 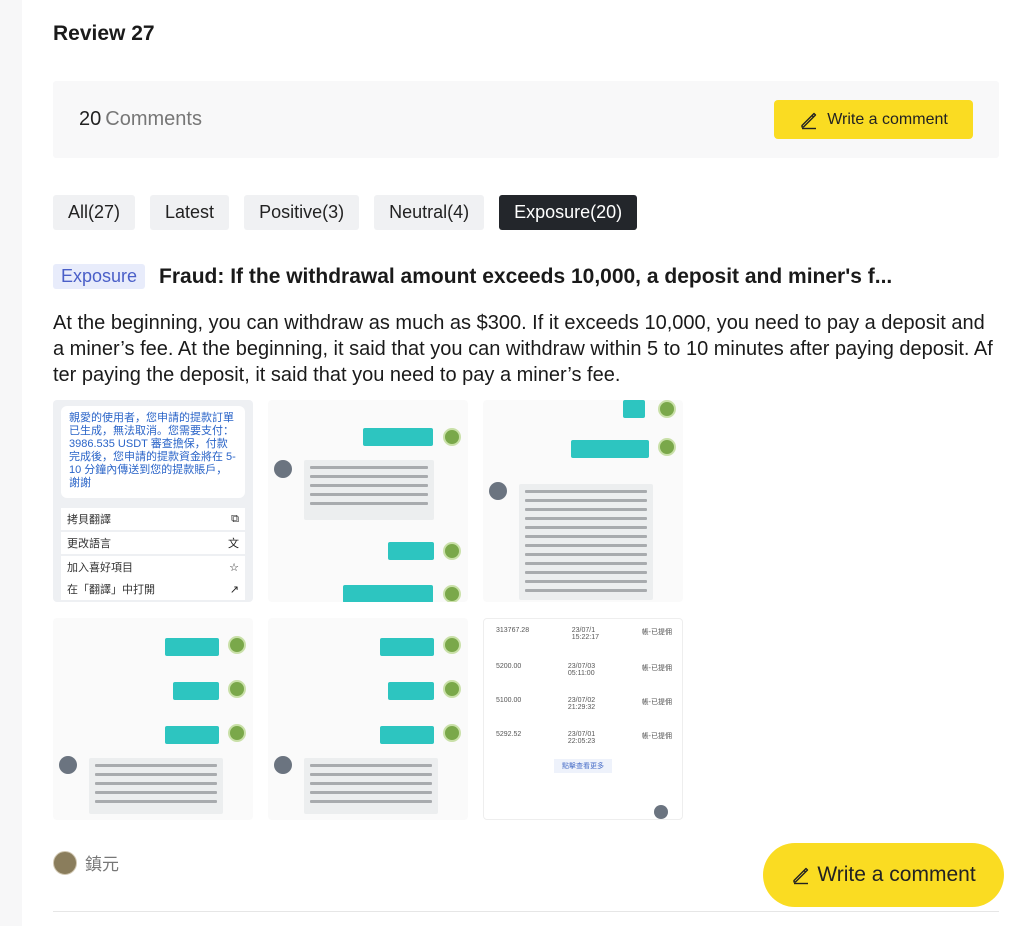 I want to click on exposure-badge: Exposure, so click(x=99, y=276).